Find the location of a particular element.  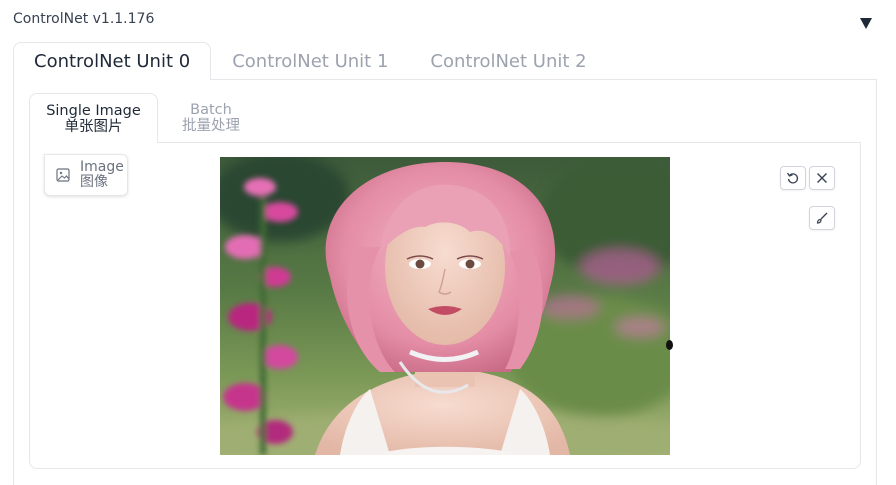

undo-button is located at coordinates (793, 178).